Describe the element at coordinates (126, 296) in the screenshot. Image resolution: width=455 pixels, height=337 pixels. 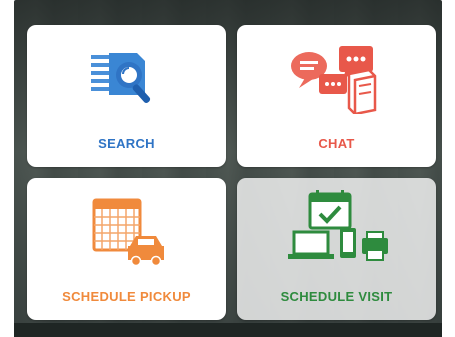
I see `schedule-pickup-label: SCHEDULE PICKUP` at that location.